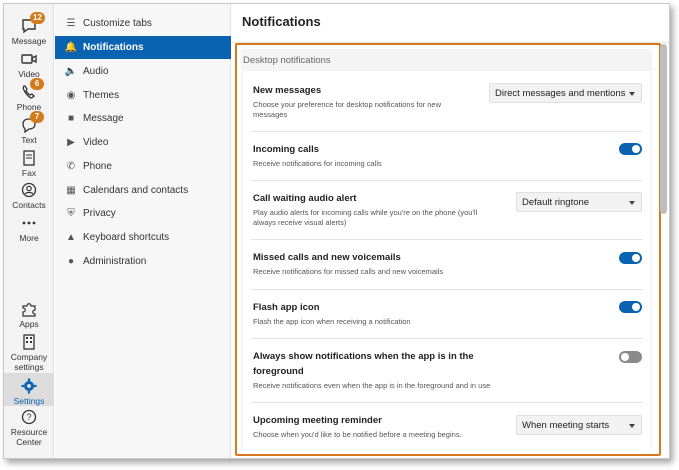  What do you see at coordinates (281, 21) in the screenshot?
I see `page-title: Notifications` at bounding box center [281, 21].